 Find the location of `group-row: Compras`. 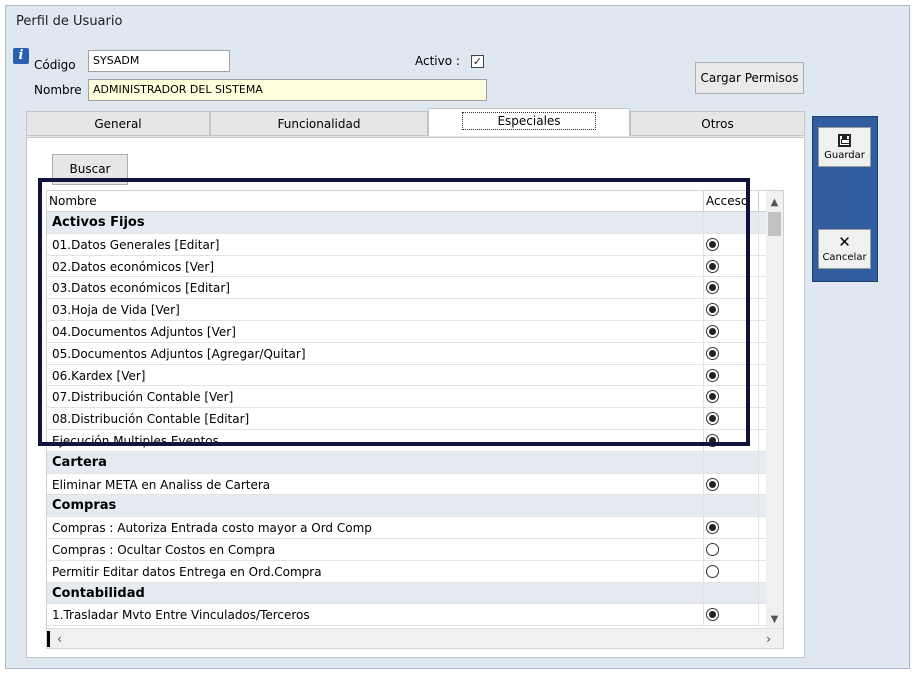

group-row: Compras is located at coordinates (415, 506).